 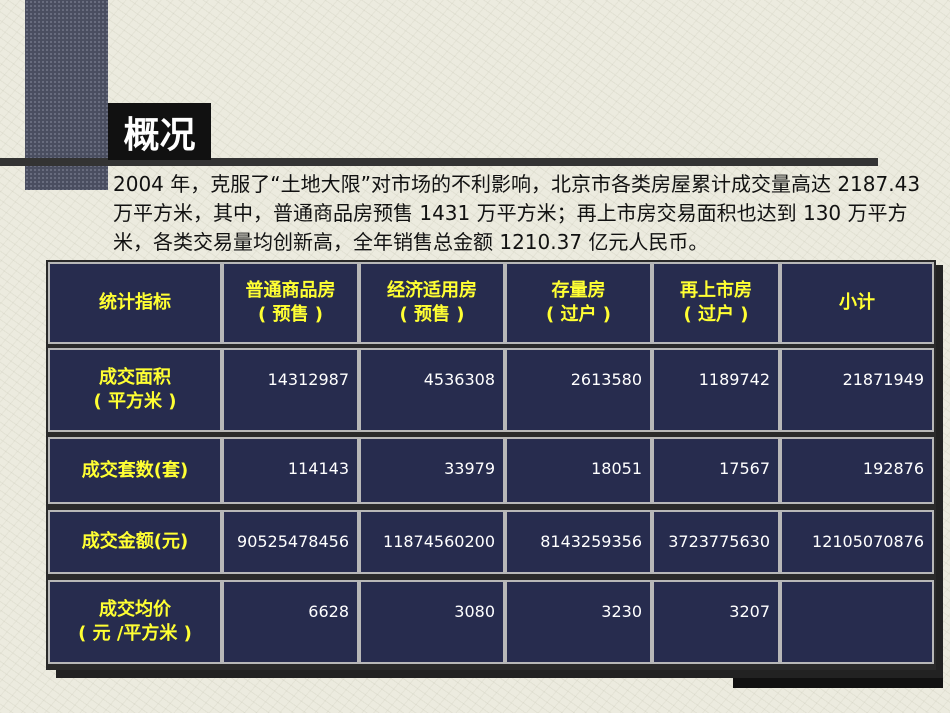 I want to click on table-cell: 14312987, so click(x=290, y=390).